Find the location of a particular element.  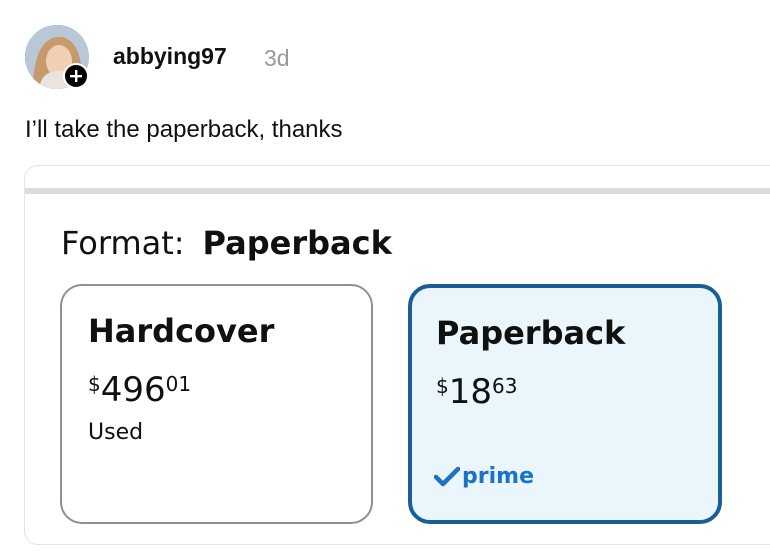

screenshot-divider is located at coordinates (397, 191).